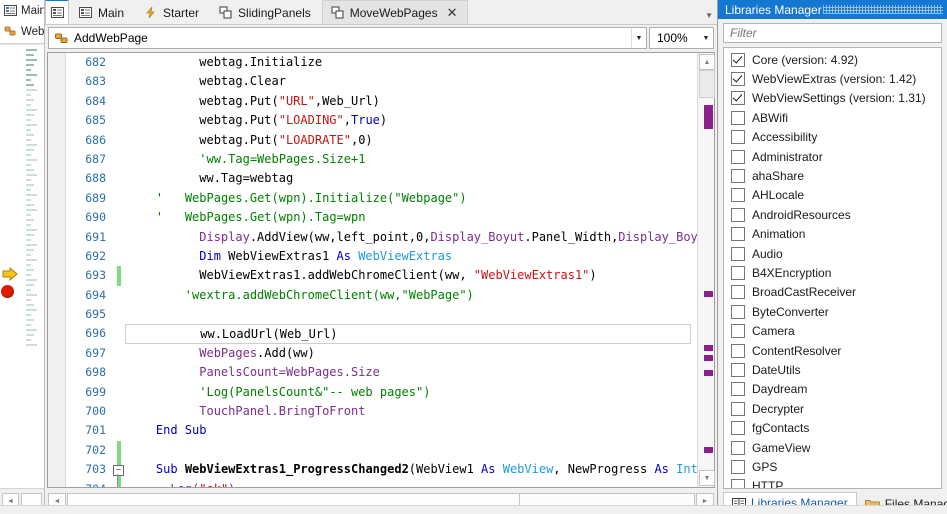 The image size is (947, 514). What do you see at coordinates (832, 33) in the screenshot?
I see `filter-input` at bounding box center [832, 33].